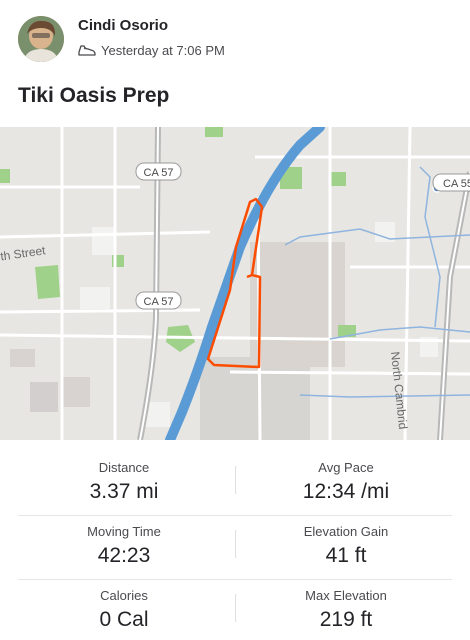 The height and width of the screenshot is (640, 470). I want to click on stat-elevation-gain: Elevation Gain 41 ft, so click(346, 547).